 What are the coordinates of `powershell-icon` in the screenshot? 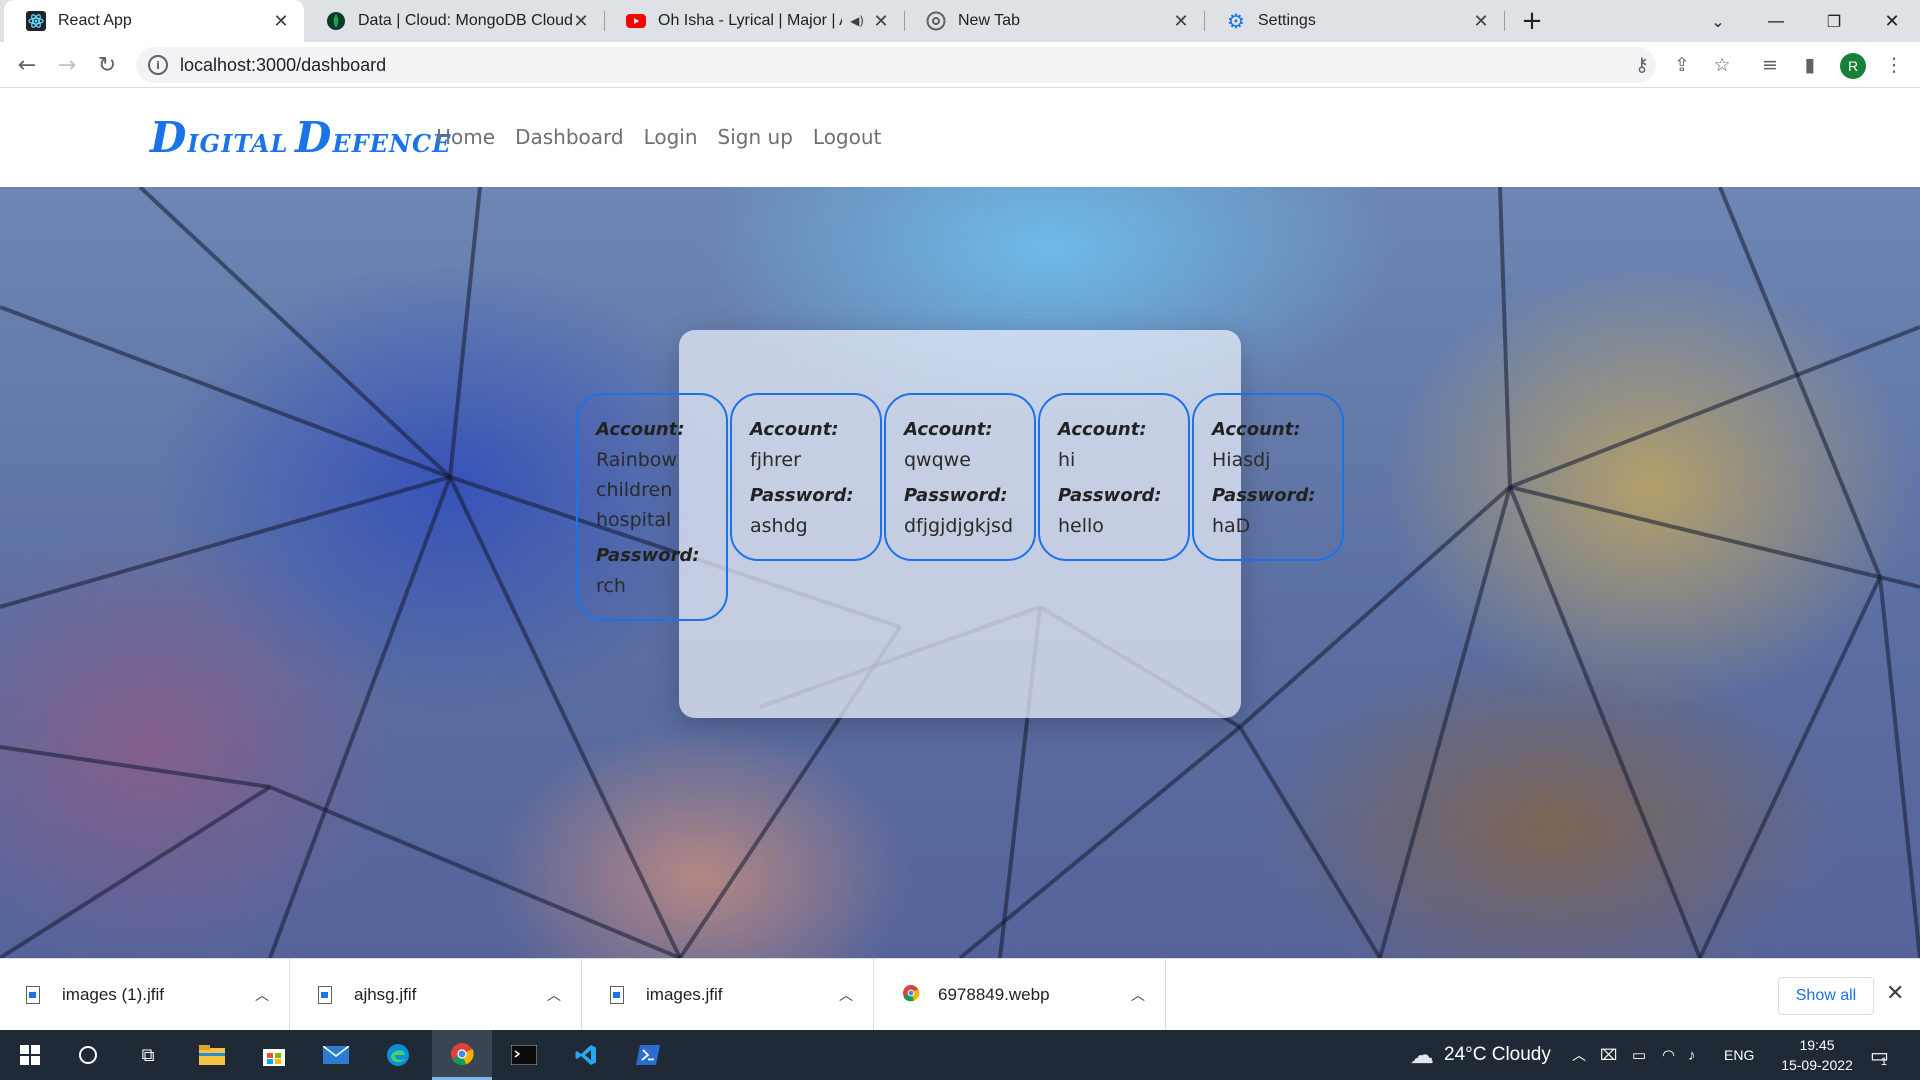 It's located at (648, 1055).